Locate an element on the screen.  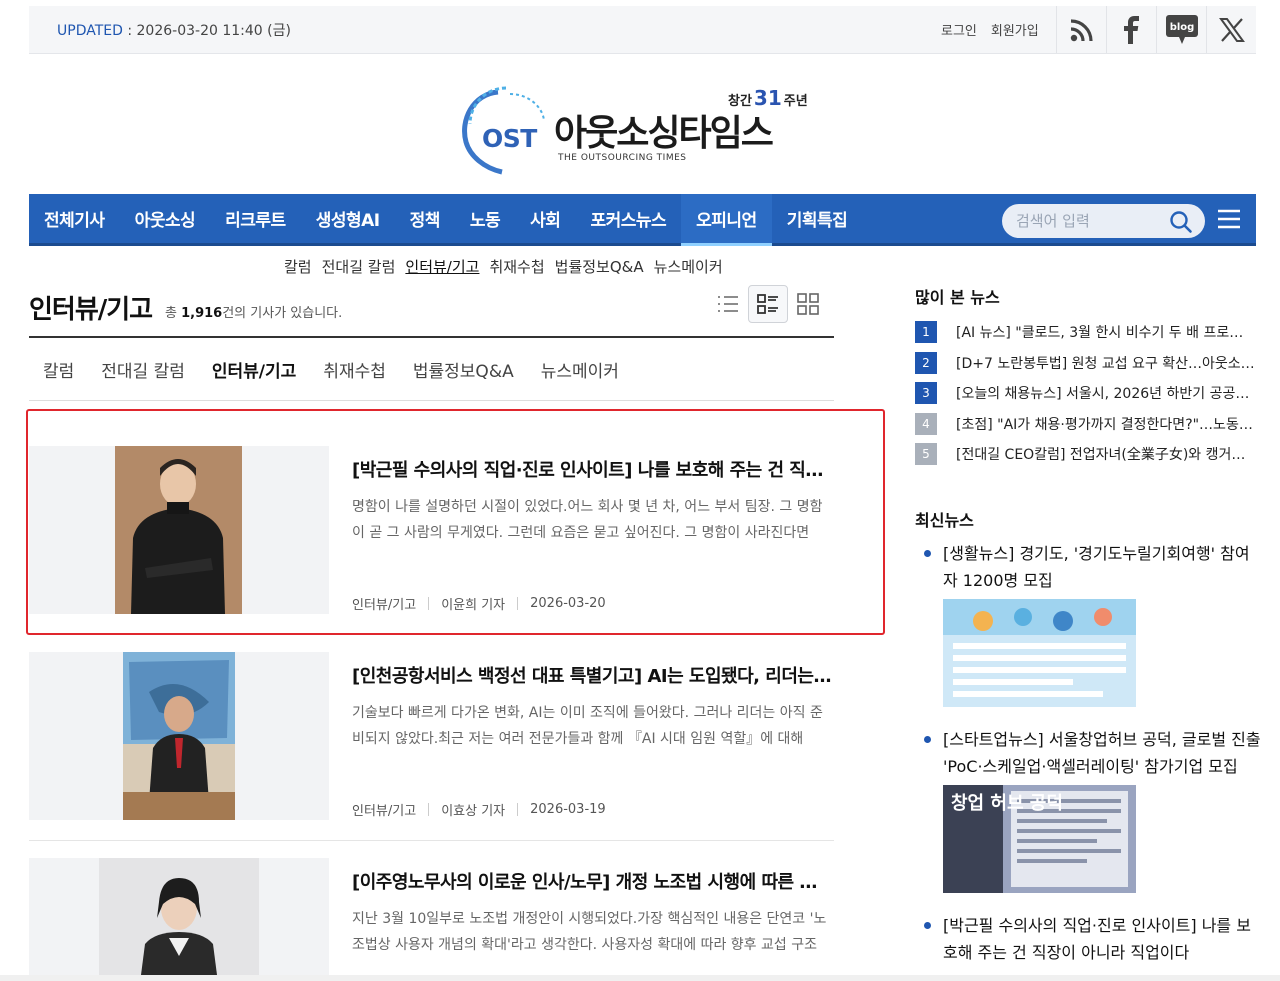
signup-link: 회원가입 is located at coordinates (1015, 29).